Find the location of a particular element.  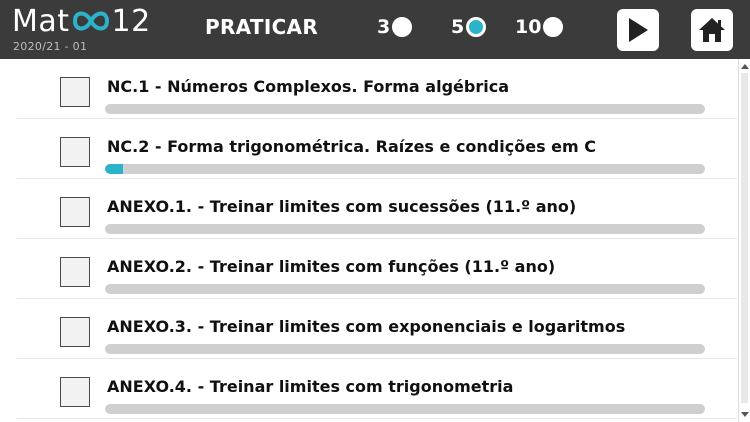

scroll-up-icon is located at coordinates (745, 66).